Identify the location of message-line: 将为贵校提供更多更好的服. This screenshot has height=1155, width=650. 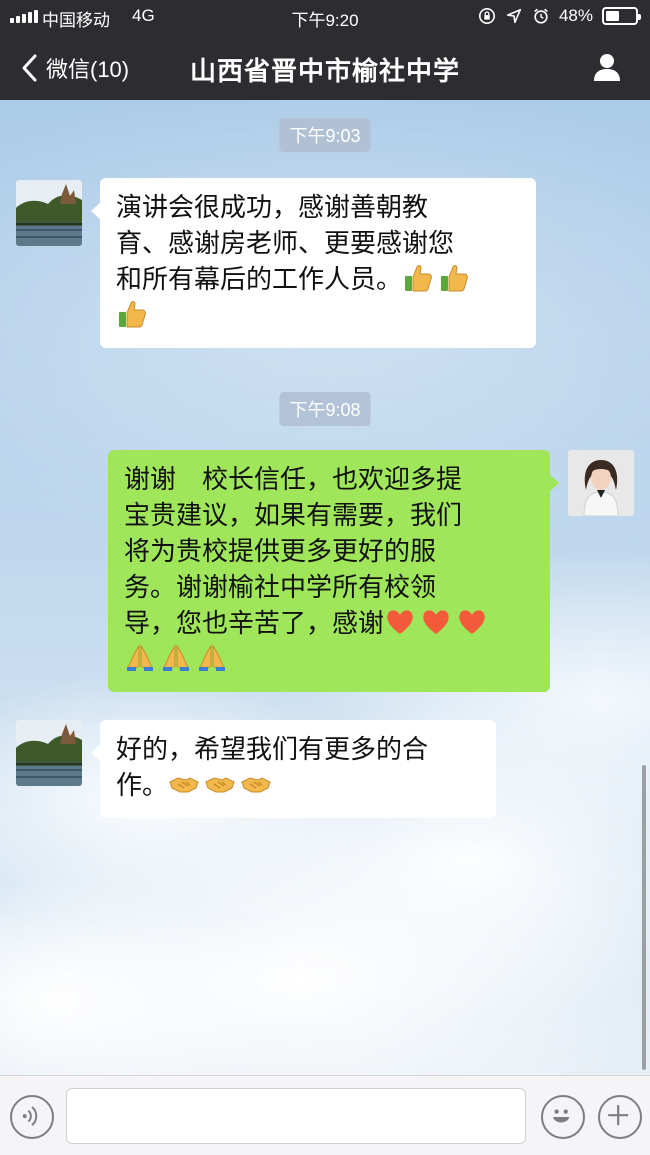
(280, 552).